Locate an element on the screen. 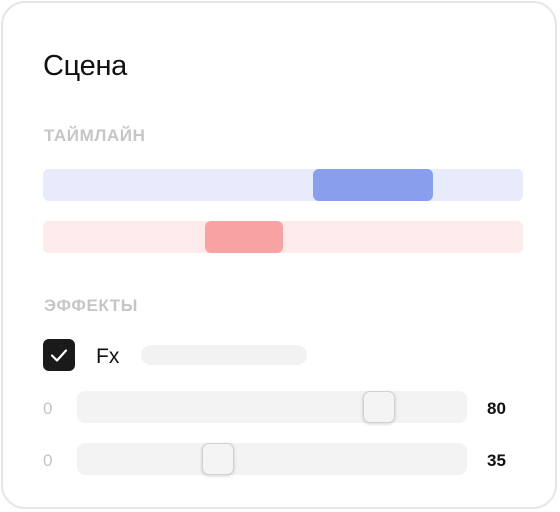 The height and width of the screenshot is (512, 560). fx-input is located at coordinates (224, 355).